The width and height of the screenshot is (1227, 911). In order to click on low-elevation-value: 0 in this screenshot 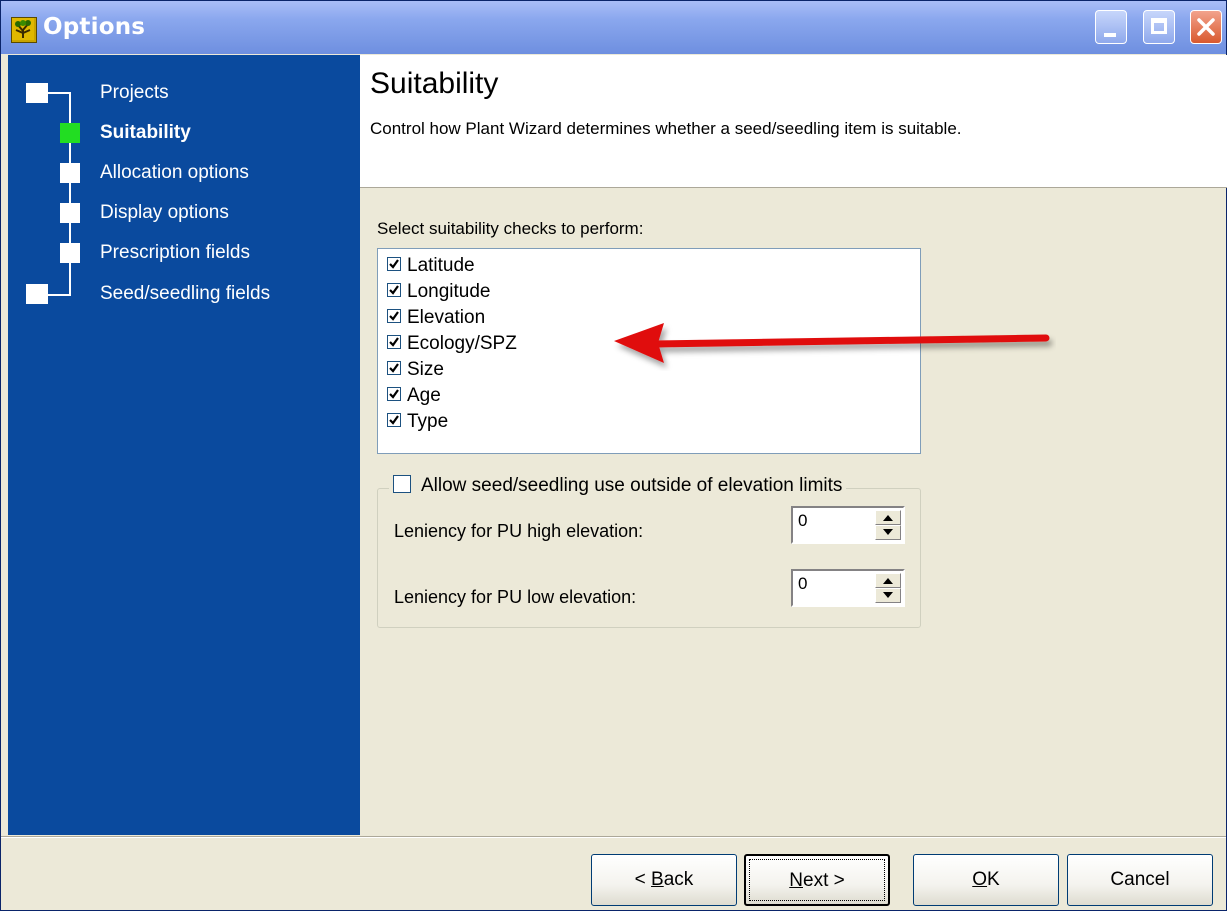, I will do `click(802, 584)`.